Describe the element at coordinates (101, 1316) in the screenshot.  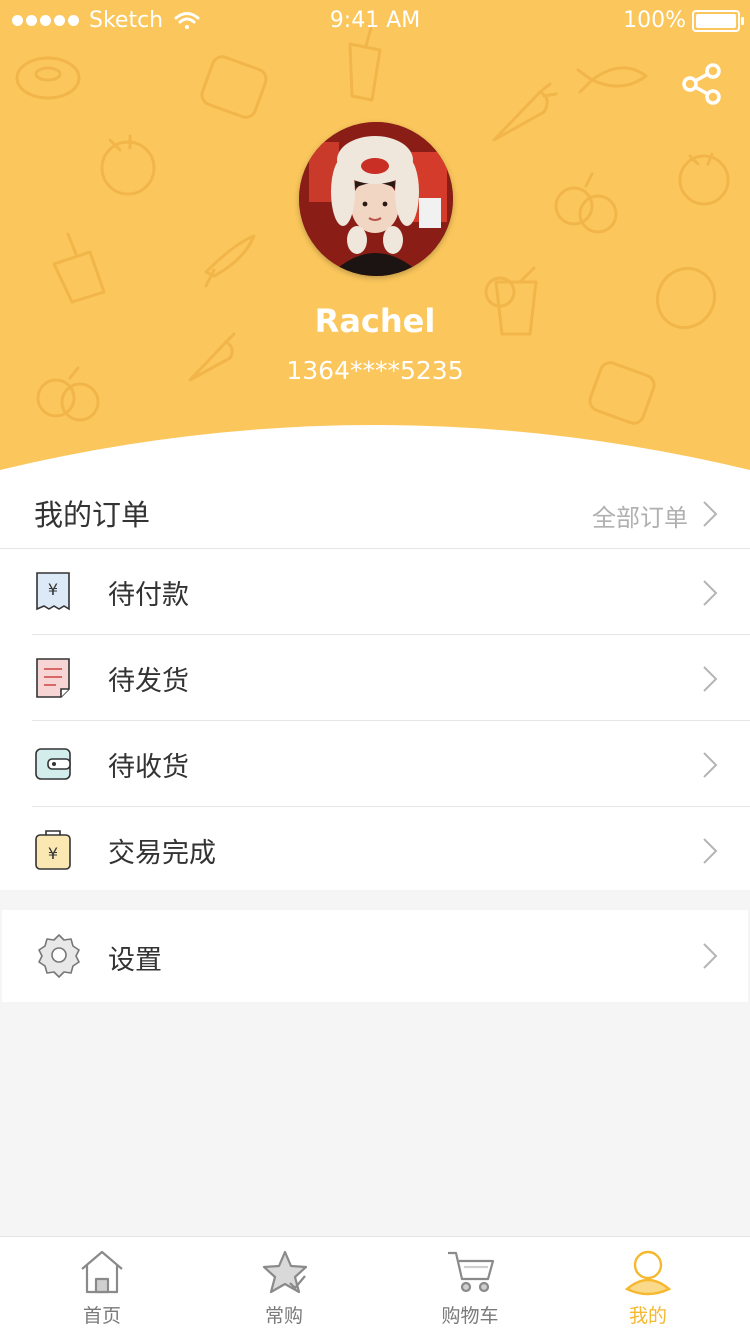
I see `tab-label: 首页` at that location.